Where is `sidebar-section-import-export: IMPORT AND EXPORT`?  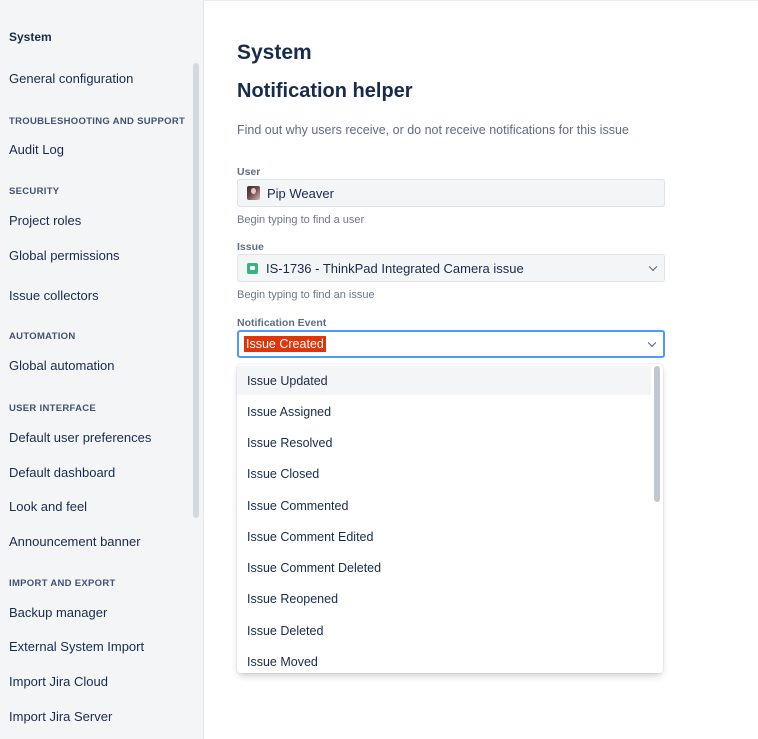 sidebar-section-import-export: IMPORT AND EXPORT is located at coordinates (62, 583).